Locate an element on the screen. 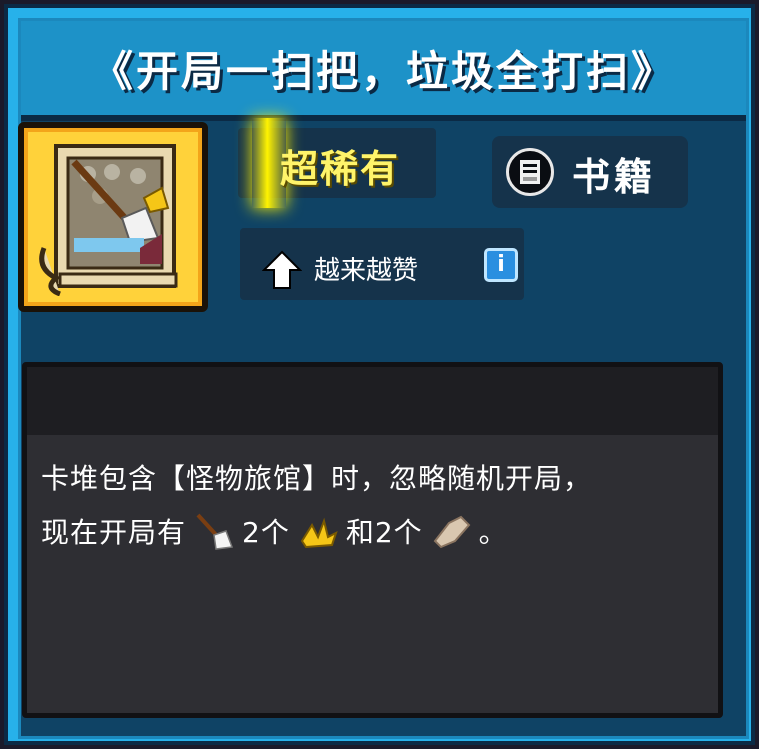 Image resolution: width=759 pixels, height=749 pixels. card-art is located at coordinates (108, 220).